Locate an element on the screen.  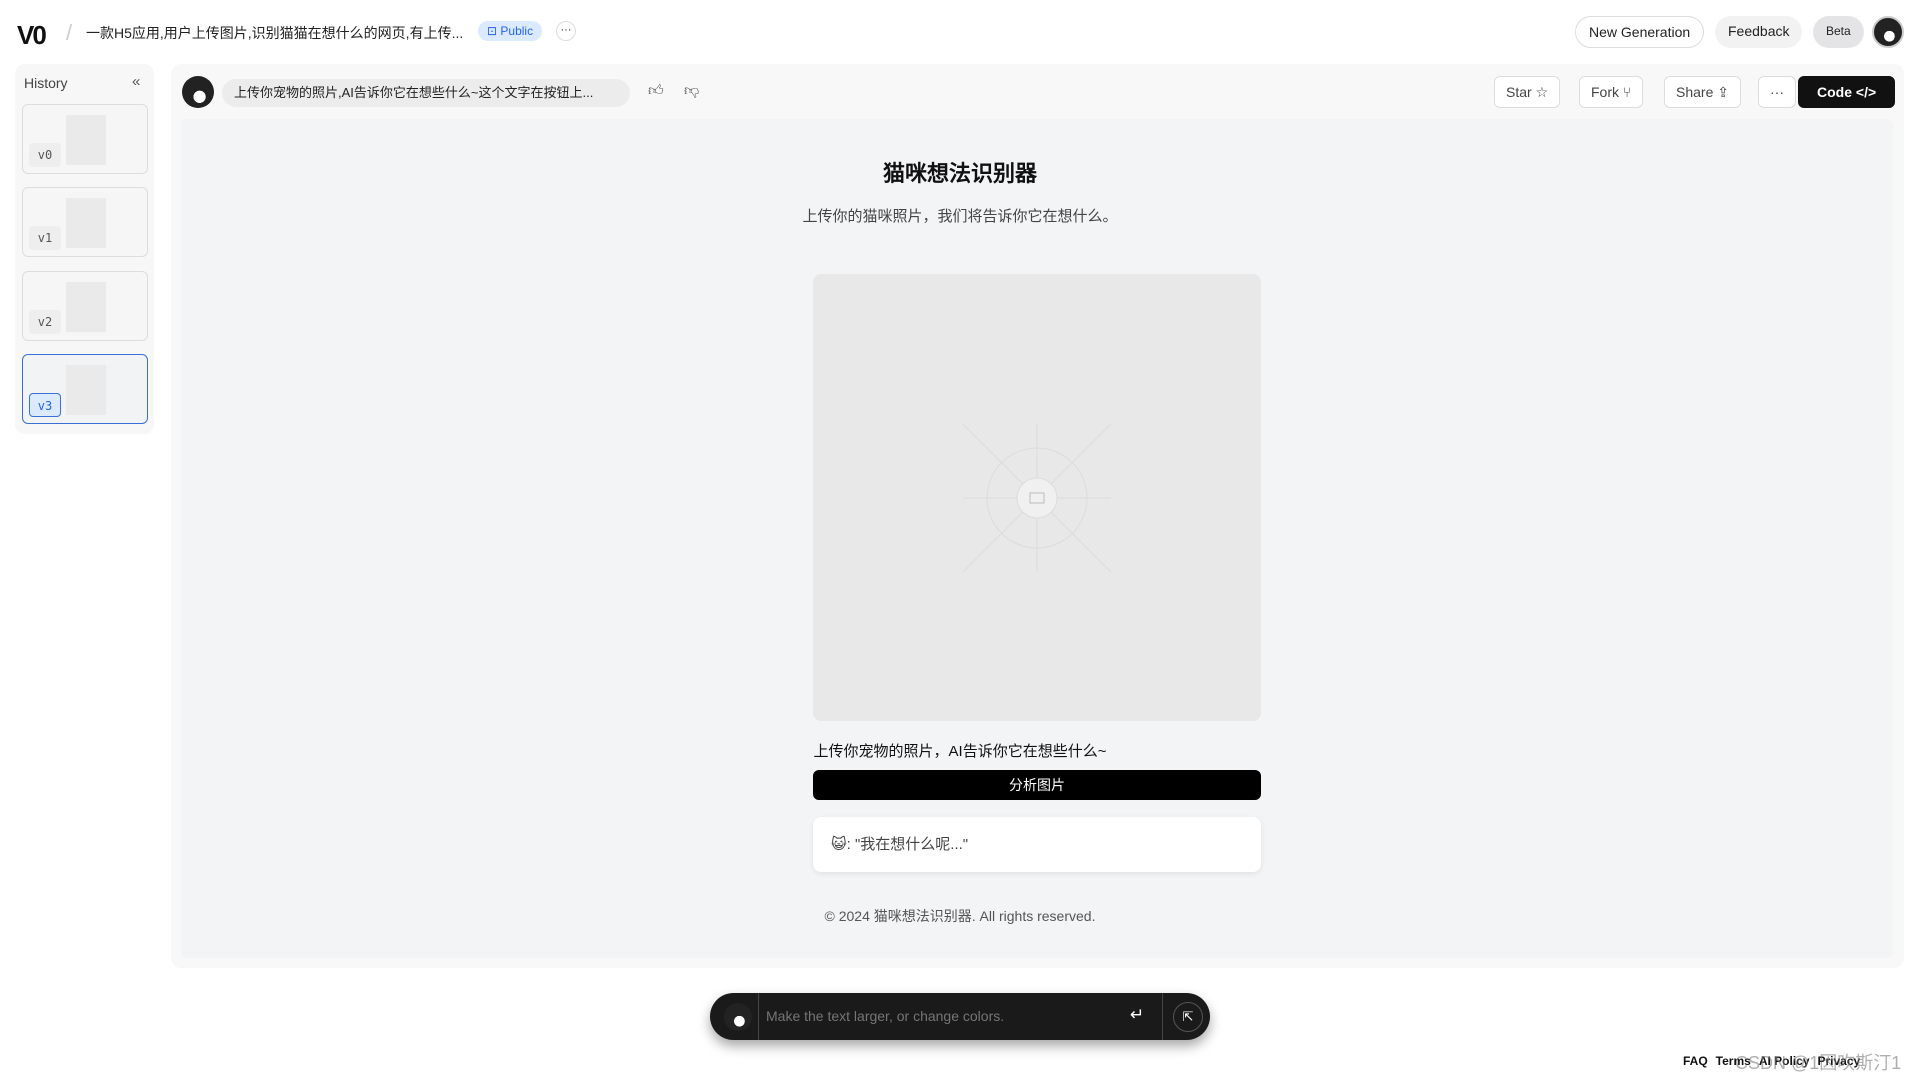
result-card: 😺: "我在想什么呢..." is located at coordinates (1037, 844).